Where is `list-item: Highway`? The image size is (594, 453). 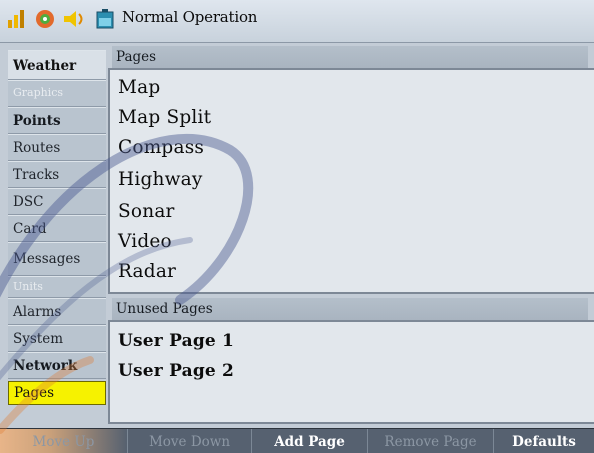 list-item: Highway is located at coordinates (160, 179).